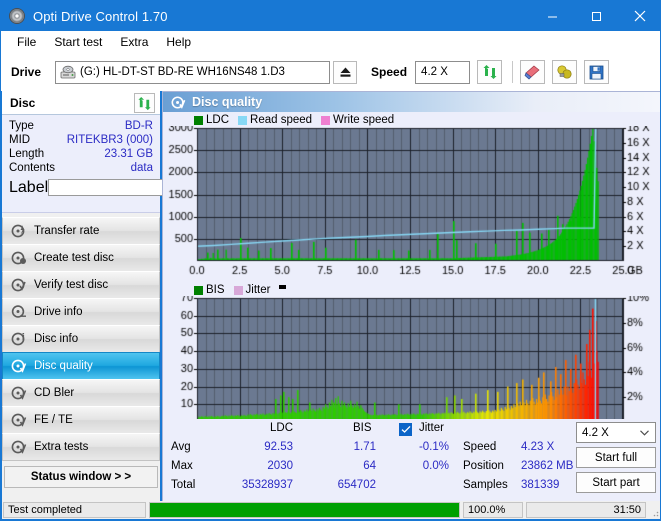 The height and width of the screenshot is (521, 661). Describe the element at coordinates (68, 72) in the screenshot. I see `drive-icon` at that location.